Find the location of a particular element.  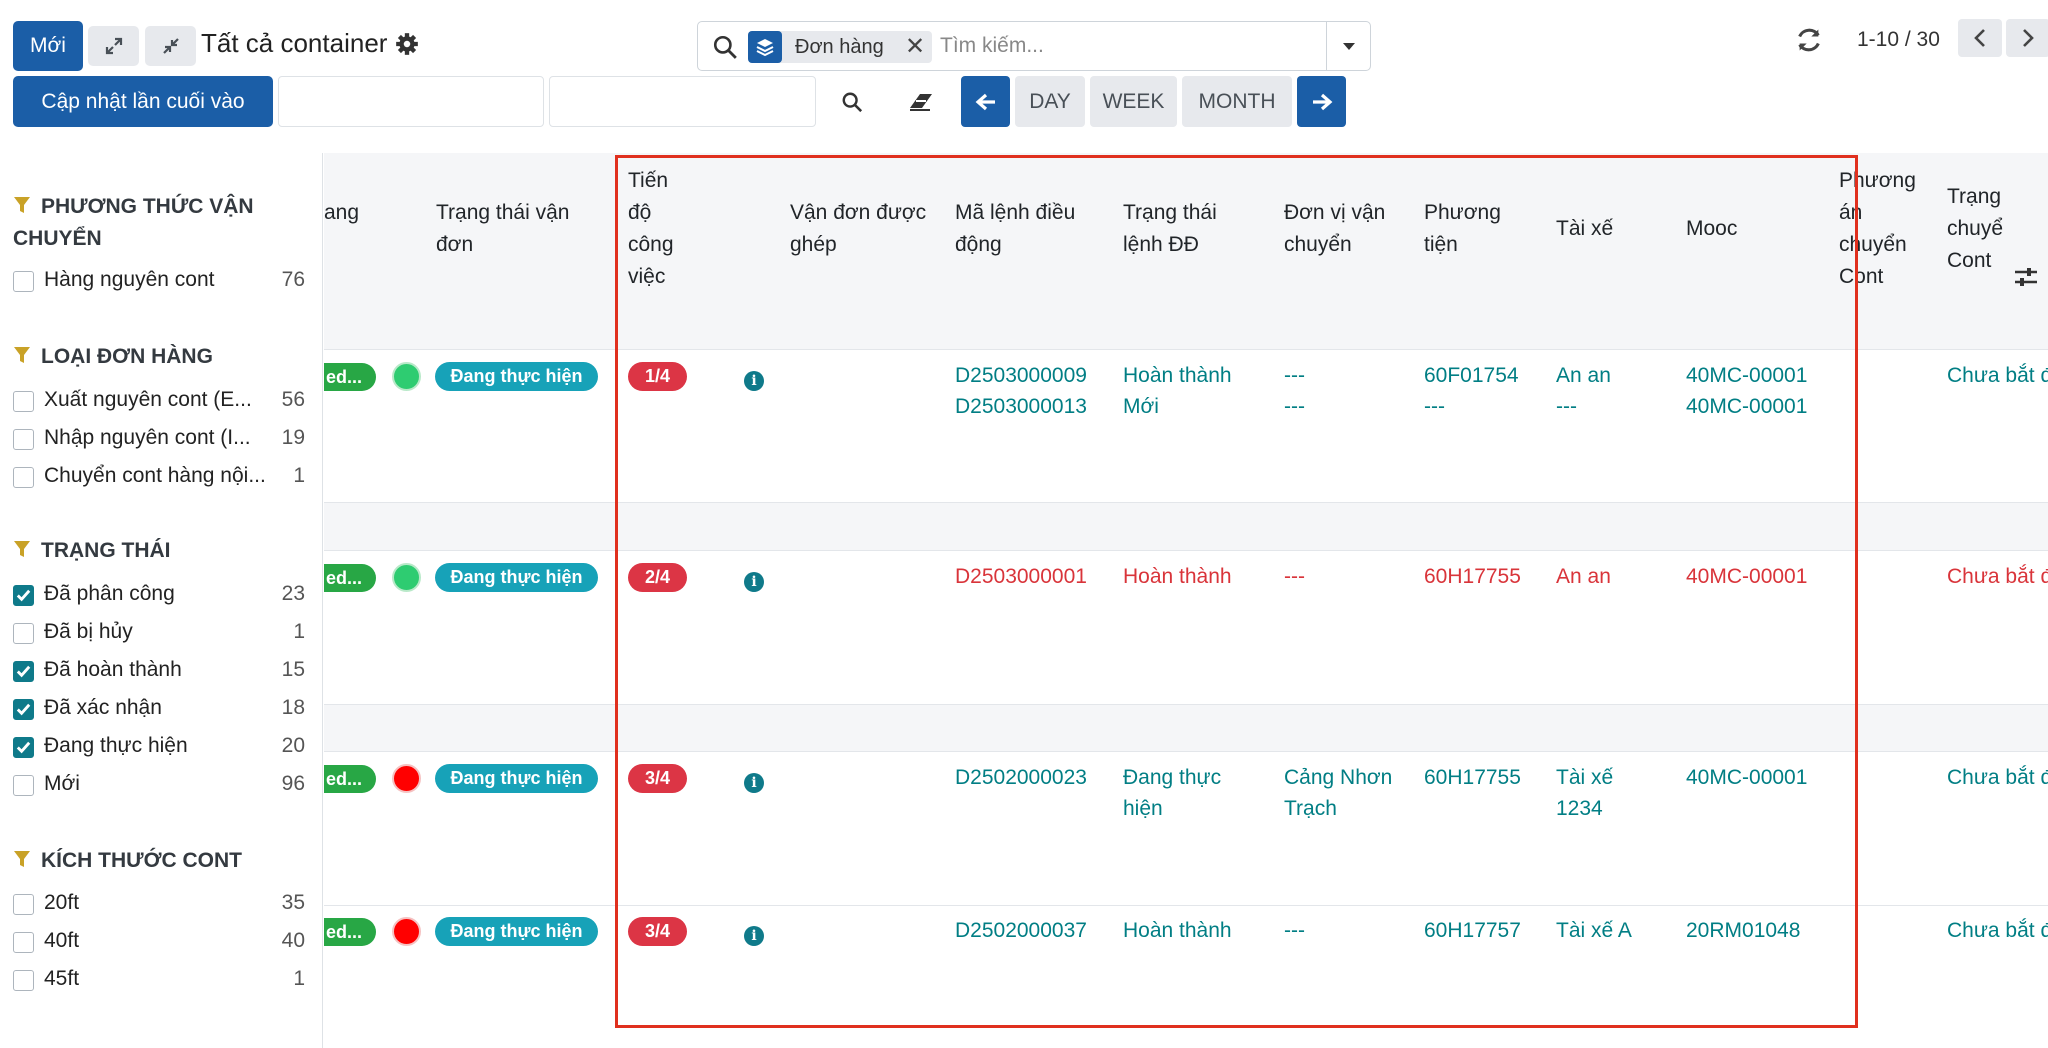

month-button: MONTH is located at coordinates (1237, 101).